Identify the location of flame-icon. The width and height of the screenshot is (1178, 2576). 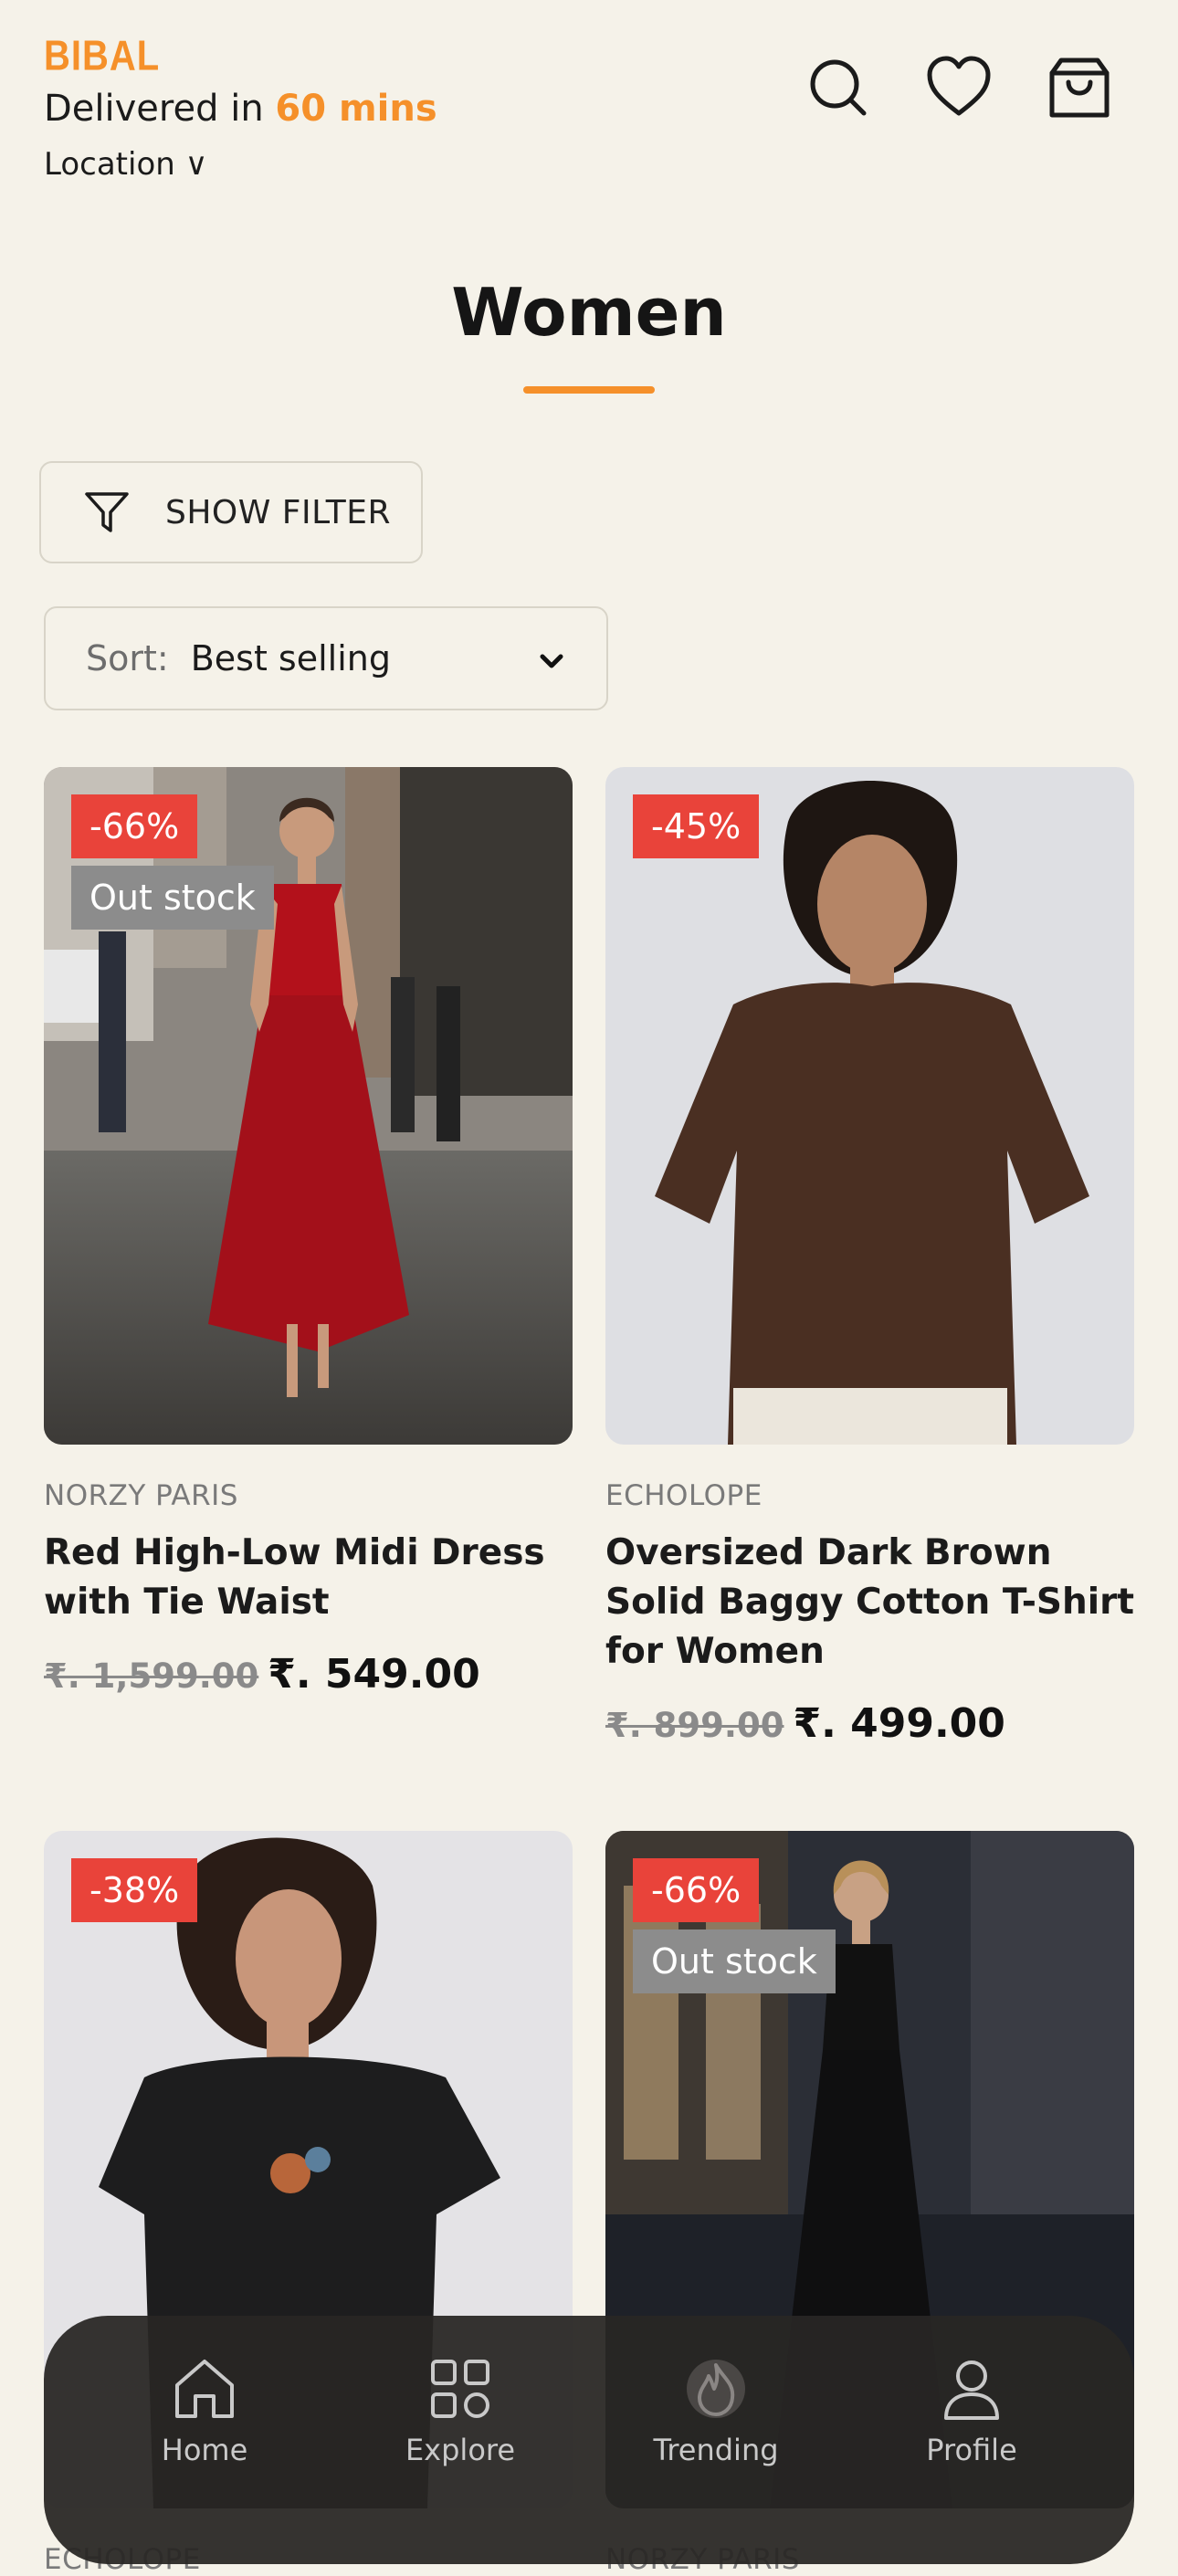
(716, 2389).